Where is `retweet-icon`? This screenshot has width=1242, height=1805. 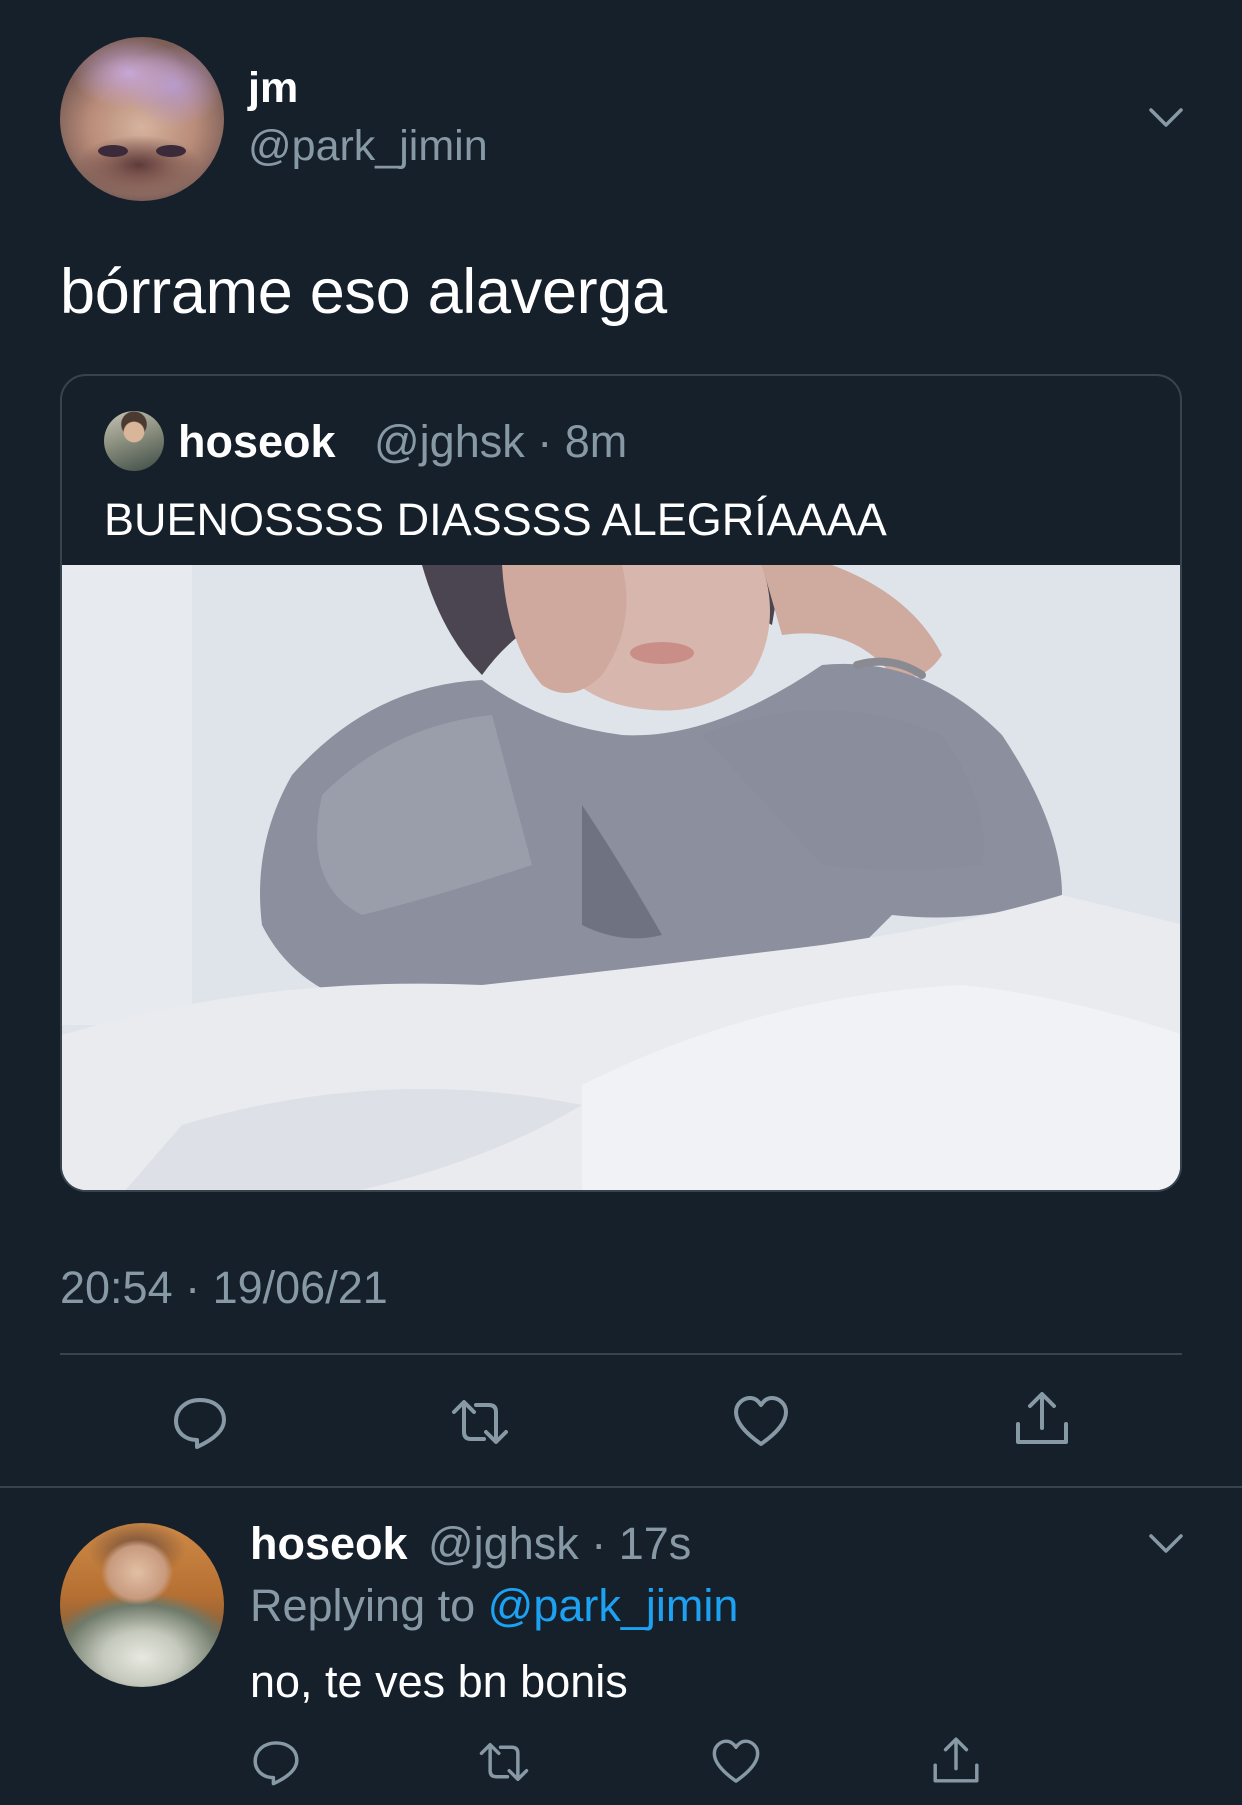
retweet-icon is located at coordinates (480, 1422).